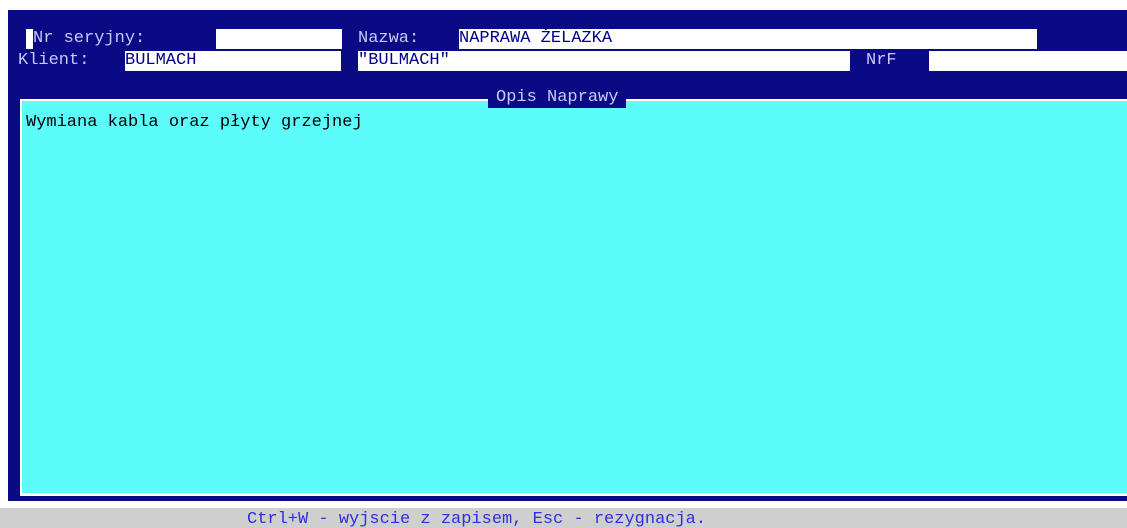 This screenshot has width=1127, height=528. What do you see at coordinates (29, 39) in the screenshot?
I see `text-cursor` at bounding box center [29, 39].